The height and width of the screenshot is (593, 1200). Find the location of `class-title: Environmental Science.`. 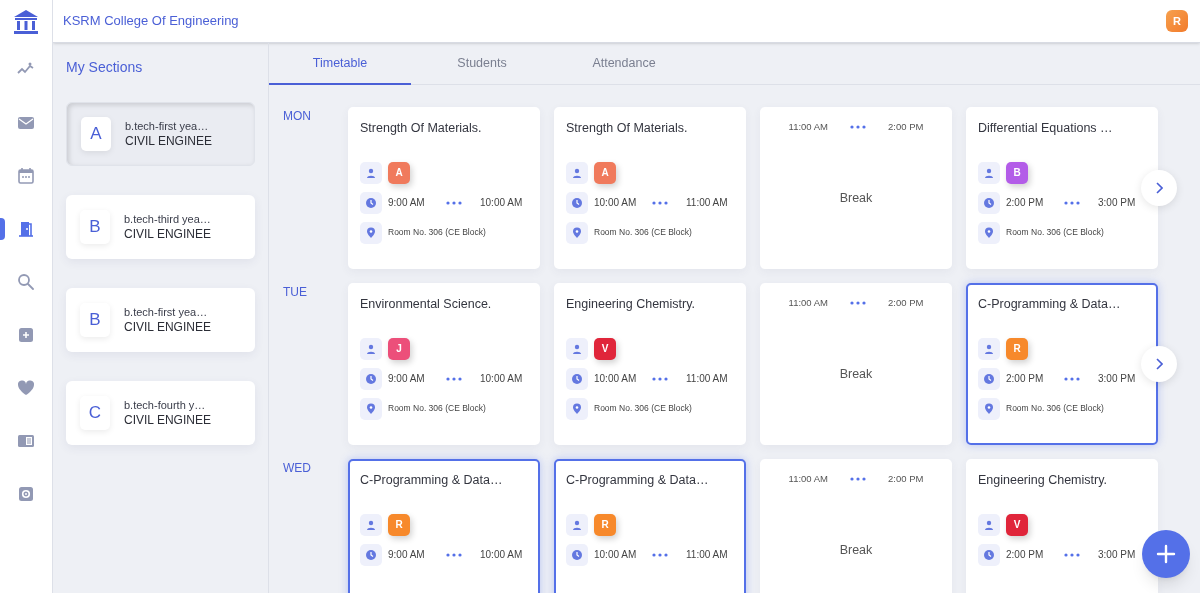

class-title: Environmental Science. is located at coordinates (426, 304).